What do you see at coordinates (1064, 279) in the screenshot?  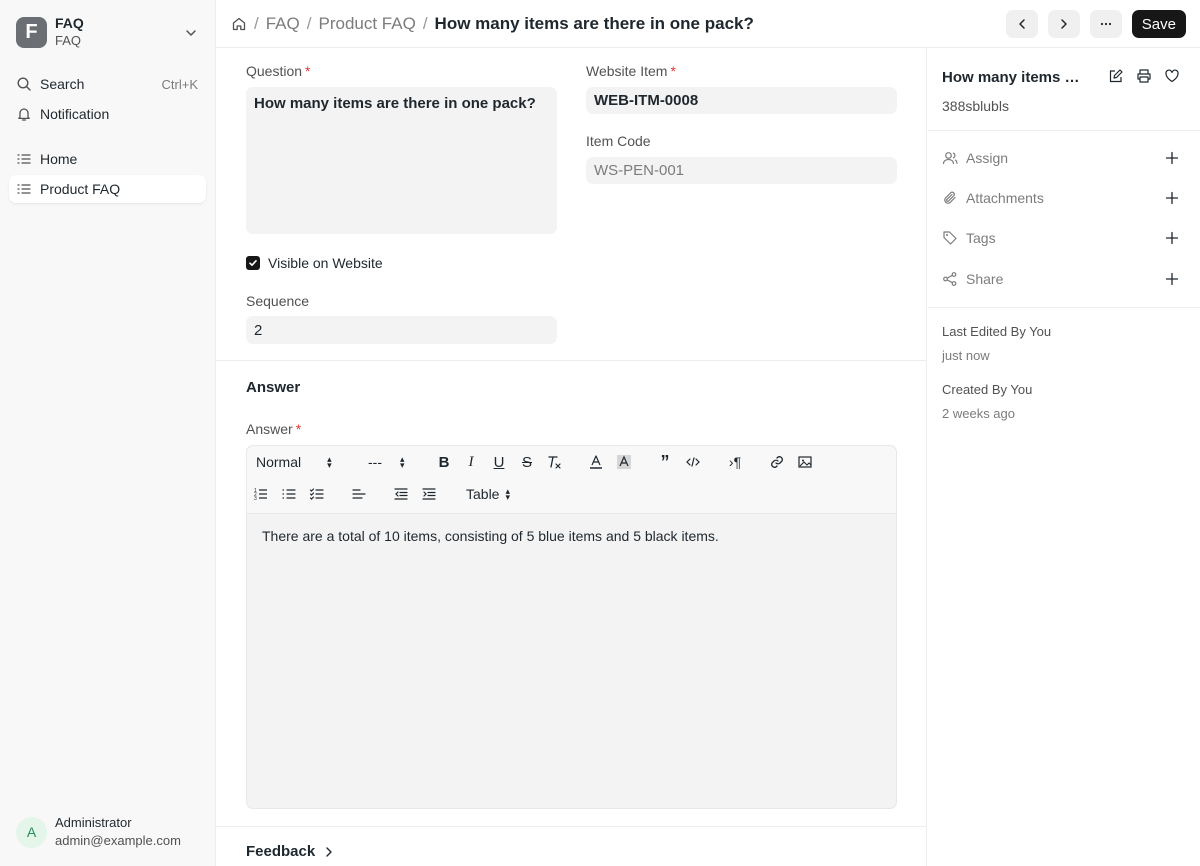 I see `share-row: Share` at bounding box center [1064, 279].